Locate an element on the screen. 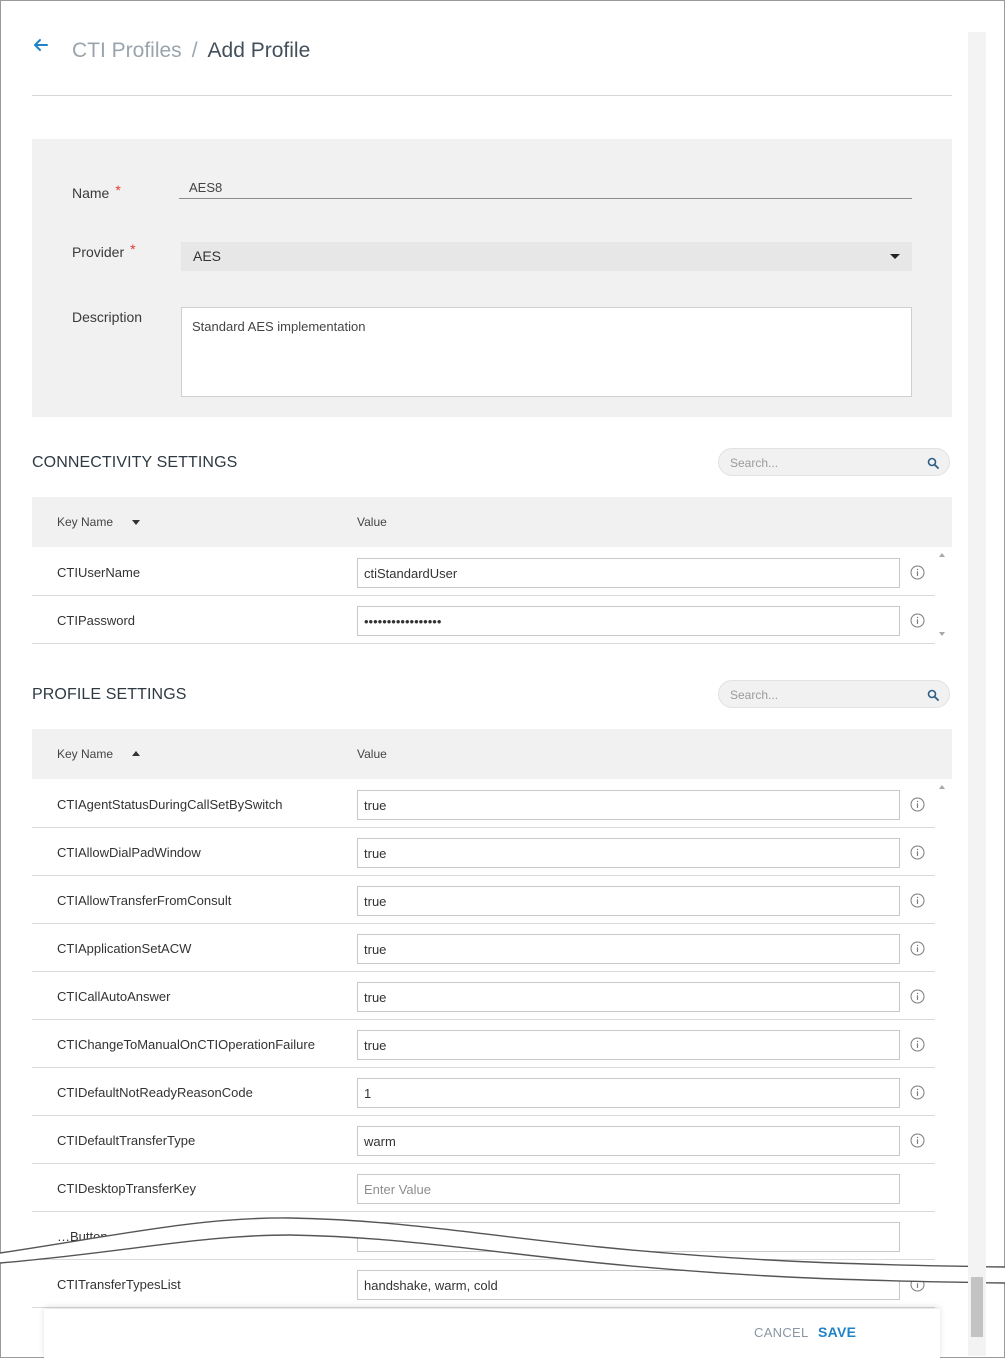 The height and width of the screenshot is (1358, 1005). table-row: CTIAllowDialPadWindow is located at coordinates (483, 852).